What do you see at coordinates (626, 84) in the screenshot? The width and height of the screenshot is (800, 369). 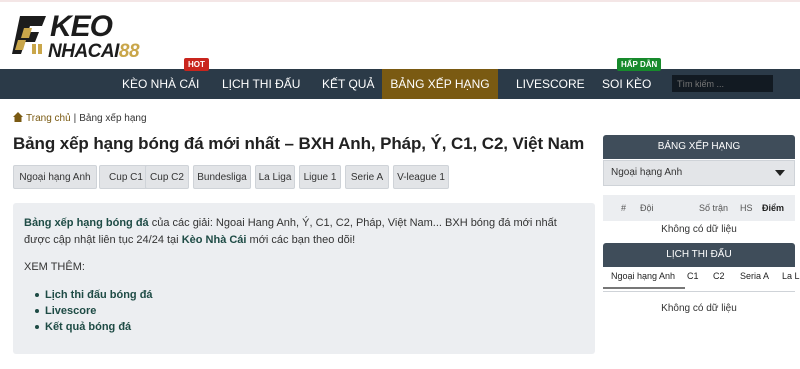 I see `nav-item-soi-keo: SOI KÈO` at bounding box center [626, 84].